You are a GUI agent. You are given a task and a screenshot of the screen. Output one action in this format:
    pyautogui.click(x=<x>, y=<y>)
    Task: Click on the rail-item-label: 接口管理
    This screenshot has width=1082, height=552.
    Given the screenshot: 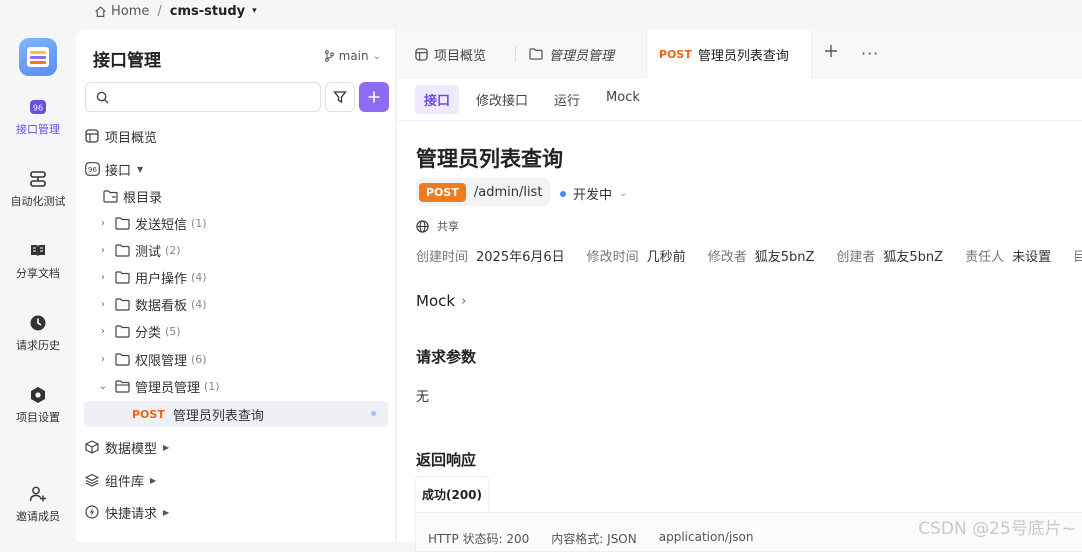 What is the action you would take?
    pyautogui.click(x=38, y=129)
    